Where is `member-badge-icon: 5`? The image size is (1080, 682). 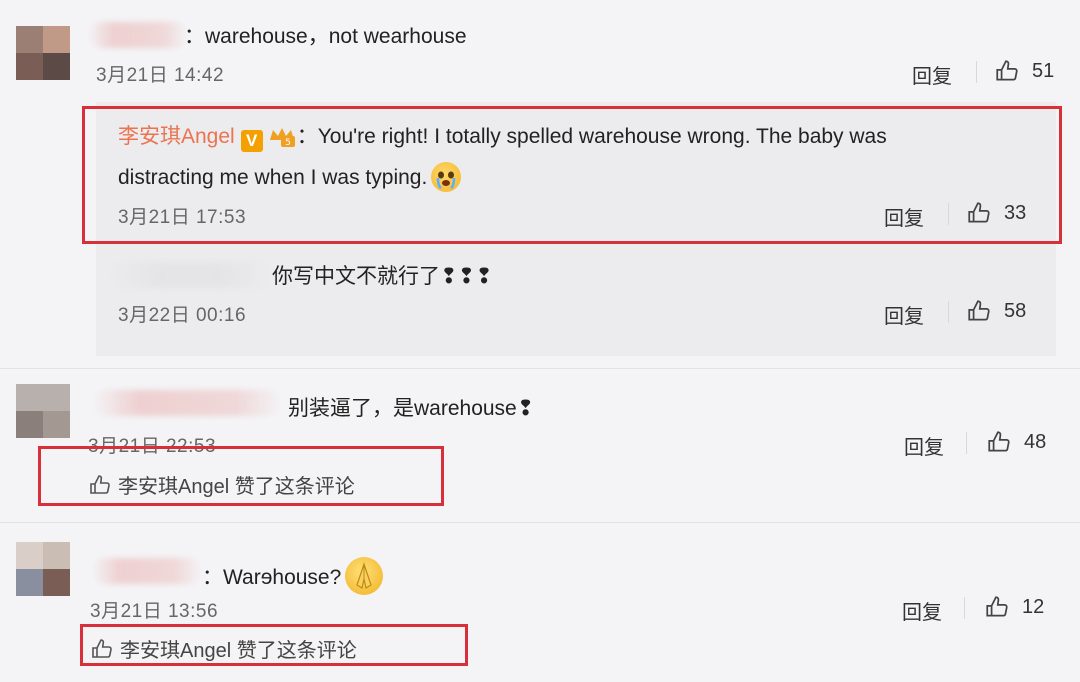 member-badge-icon: 5 is located at coordinates (282, 138).